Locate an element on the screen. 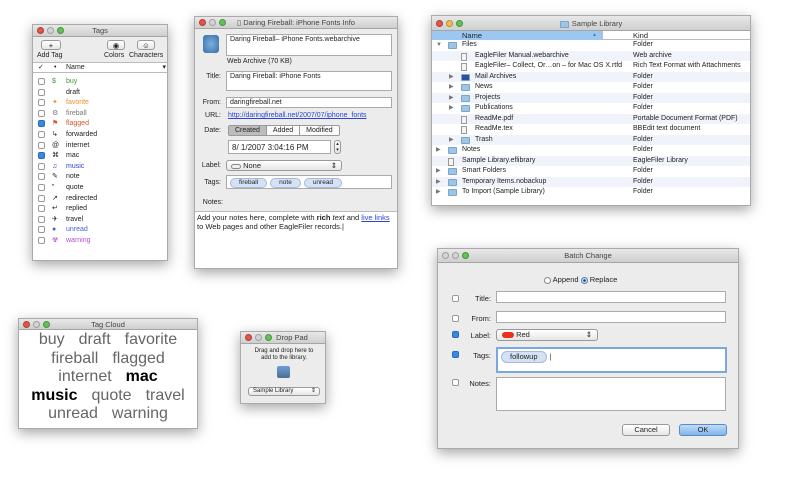 The image size is (800, 500). filename-field: Daring Fireball– iPhone Fonts.webarchive is located at coordinates (309, 45).